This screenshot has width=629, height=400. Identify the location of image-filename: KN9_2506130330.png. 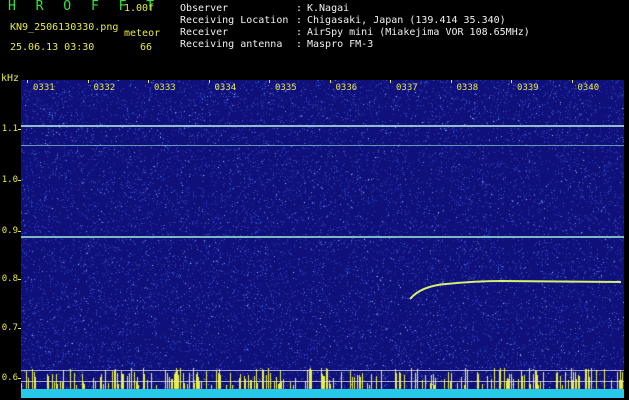
(64, 27).